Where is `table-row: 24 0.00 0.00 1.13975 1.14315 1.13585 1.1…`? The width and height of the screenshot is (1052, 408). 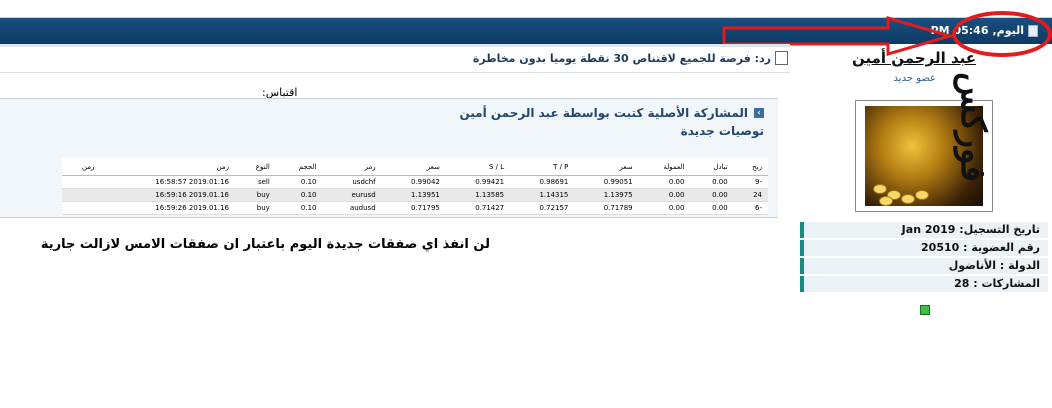 table-row: 24 0.00 0.00 1.13975 1.14315 1.13585 1.1… is located at coordinates (415, 195).